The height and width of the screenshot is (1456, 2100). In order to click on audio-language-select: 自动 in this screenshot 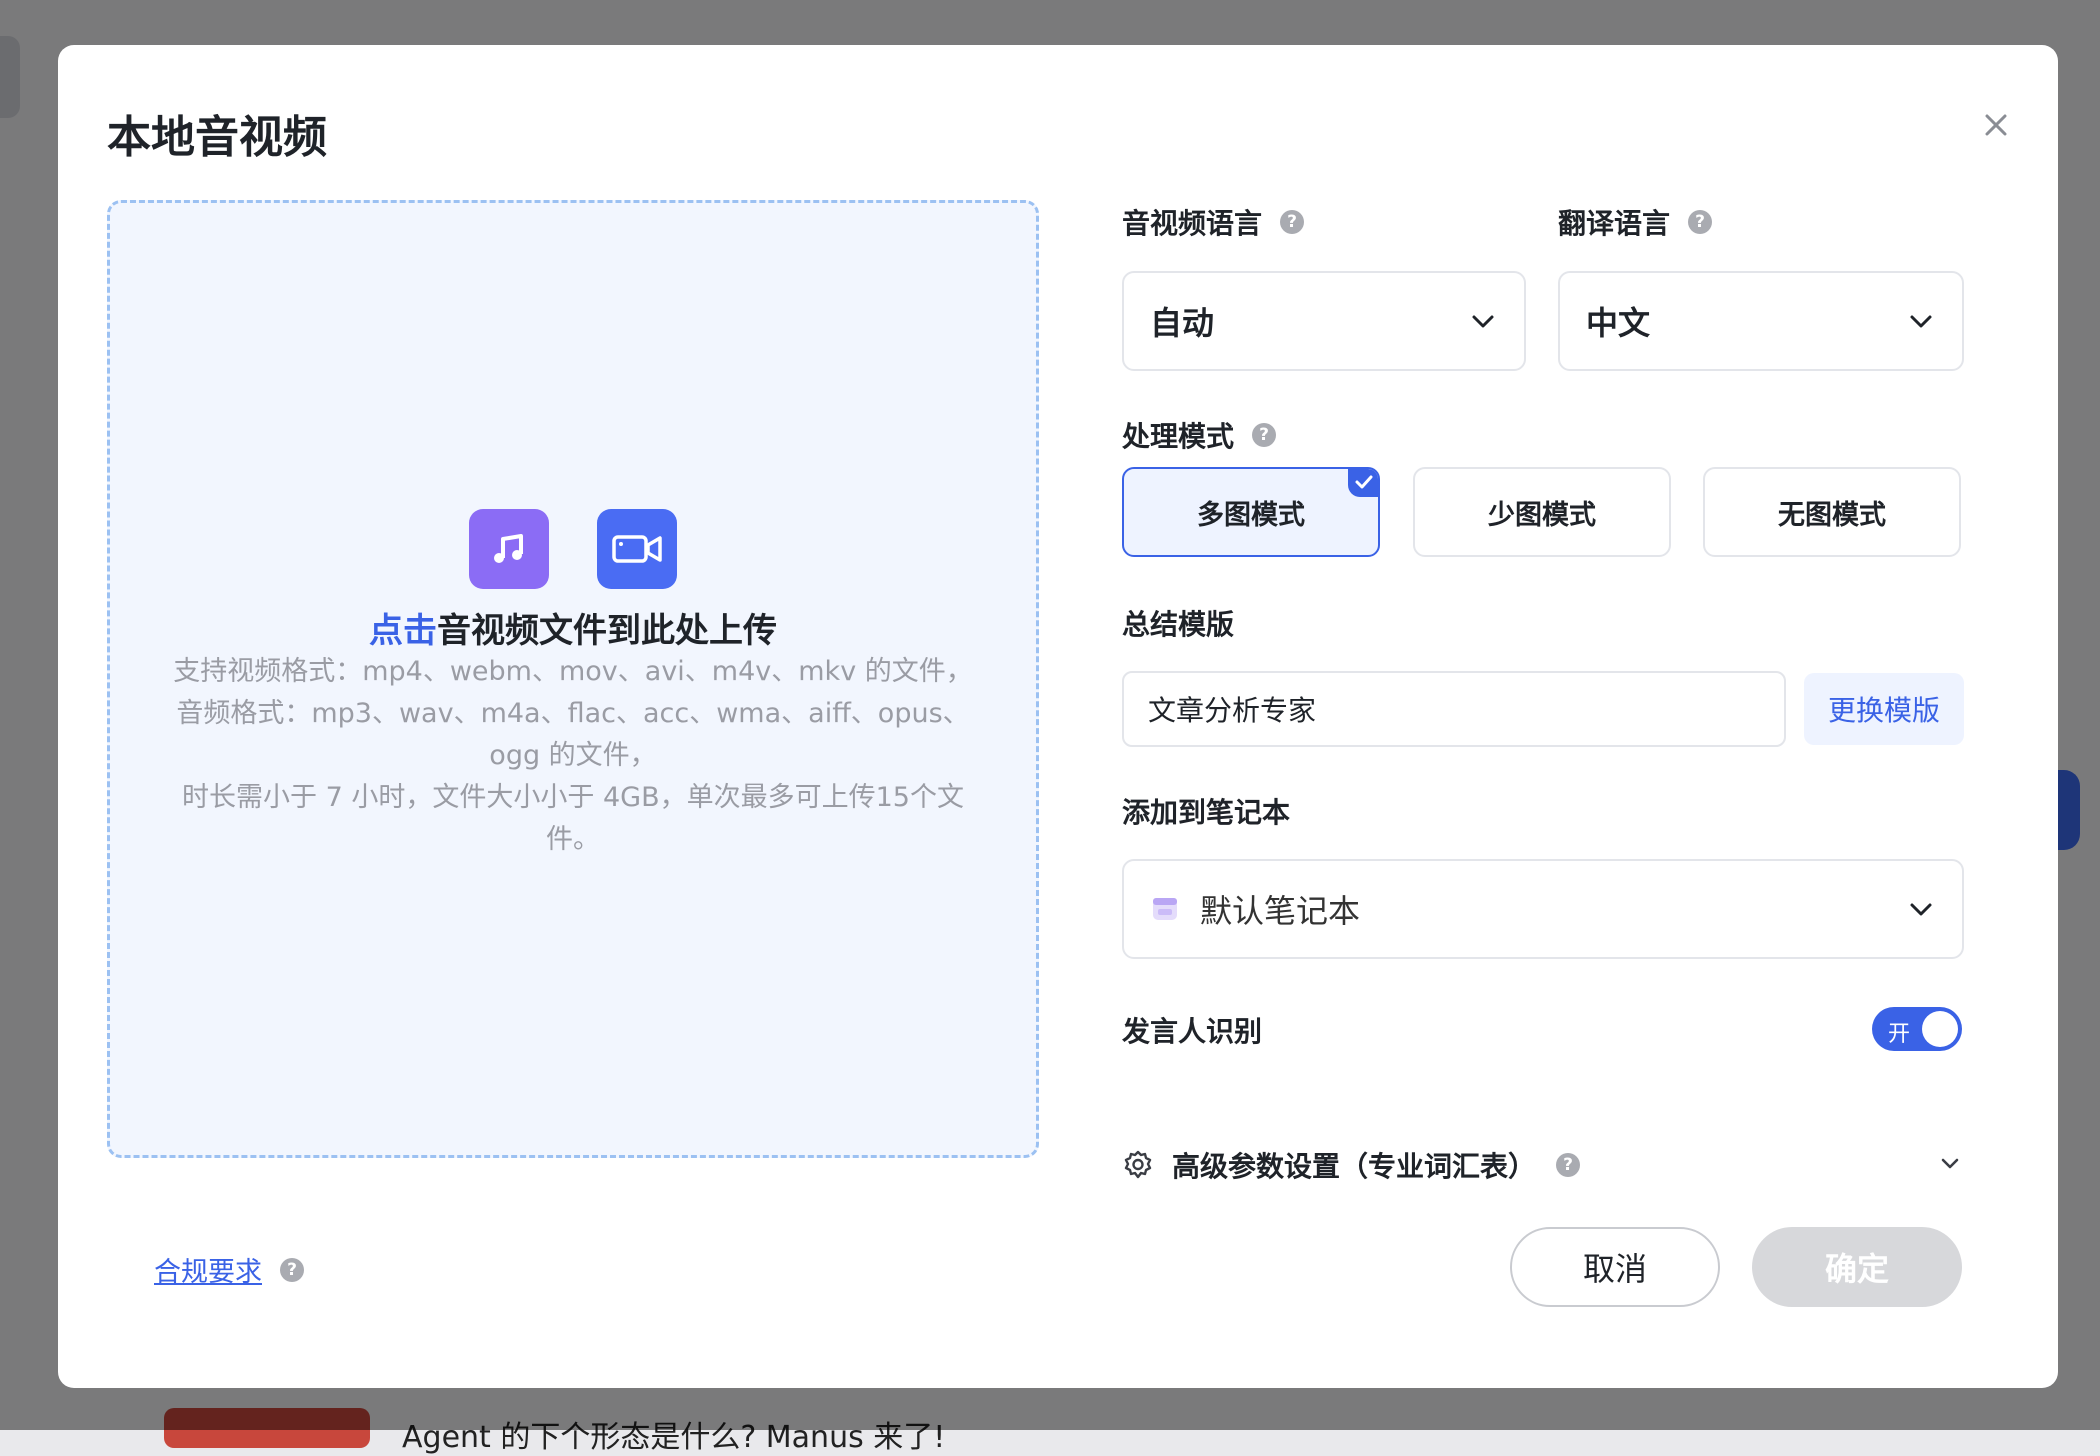, I will do `click(1324, 321)`.